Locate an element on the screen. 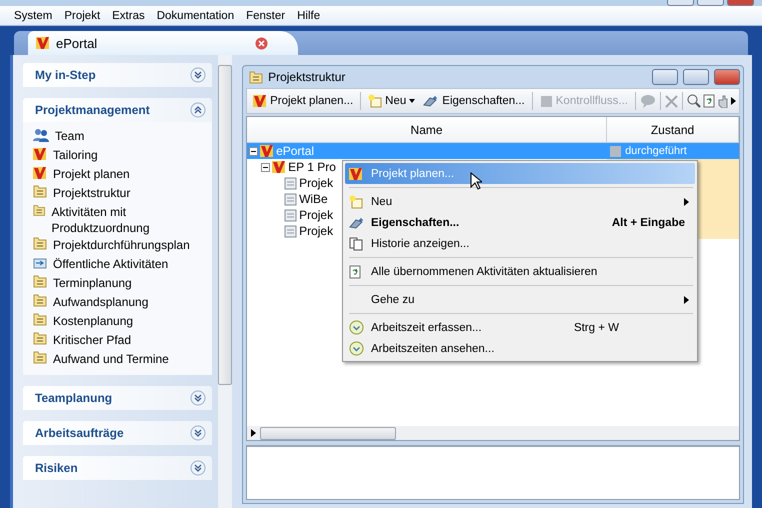 This screenshot has height=508, width=762. delete-icon is located at coordinates (671, 101).